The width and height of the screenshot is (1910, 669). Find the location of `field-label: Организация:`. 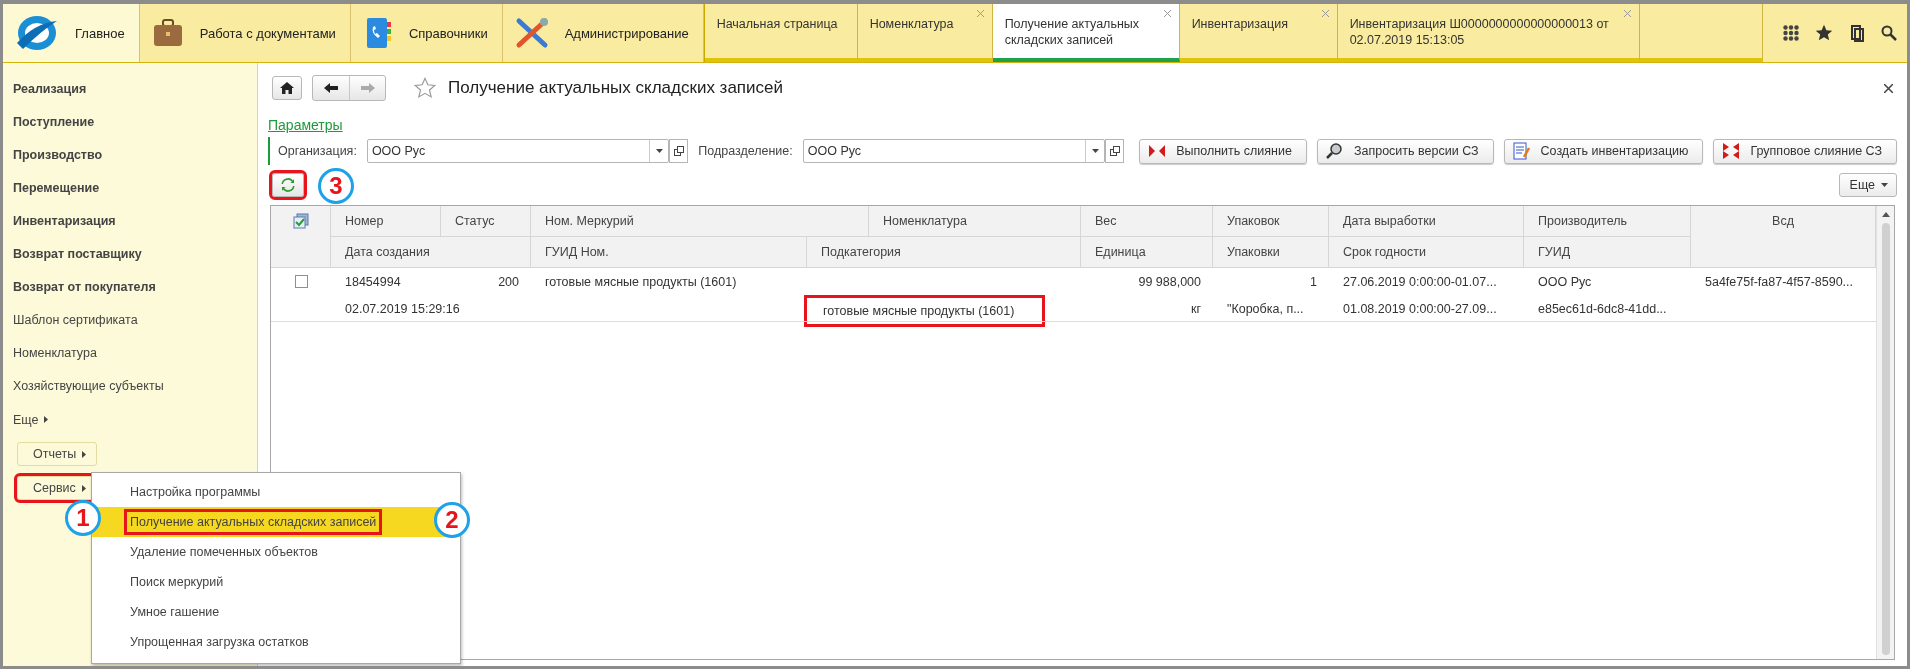

field-label: Организация: is located at coordinates (317, 151).